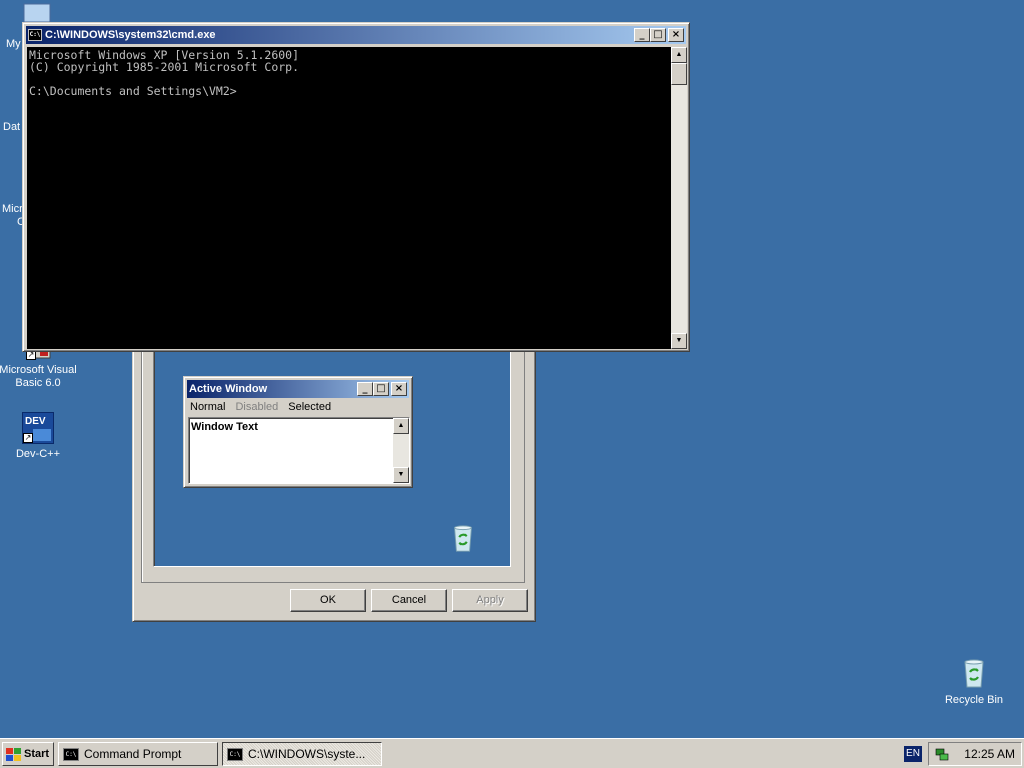  Describe the element at coordinates (13, 44) in the screenshot. I see `desktop-label-partial-1: My` at that location.